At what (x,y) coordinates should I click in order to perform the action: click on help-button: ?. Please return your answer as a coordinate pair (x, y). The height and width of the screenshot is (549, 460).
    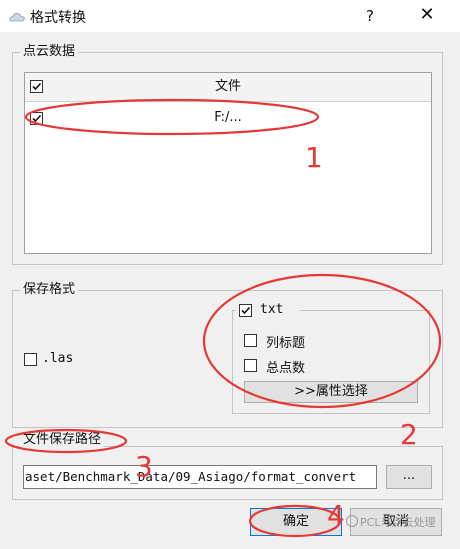
    Looking at the image, I should click on (370, 16).